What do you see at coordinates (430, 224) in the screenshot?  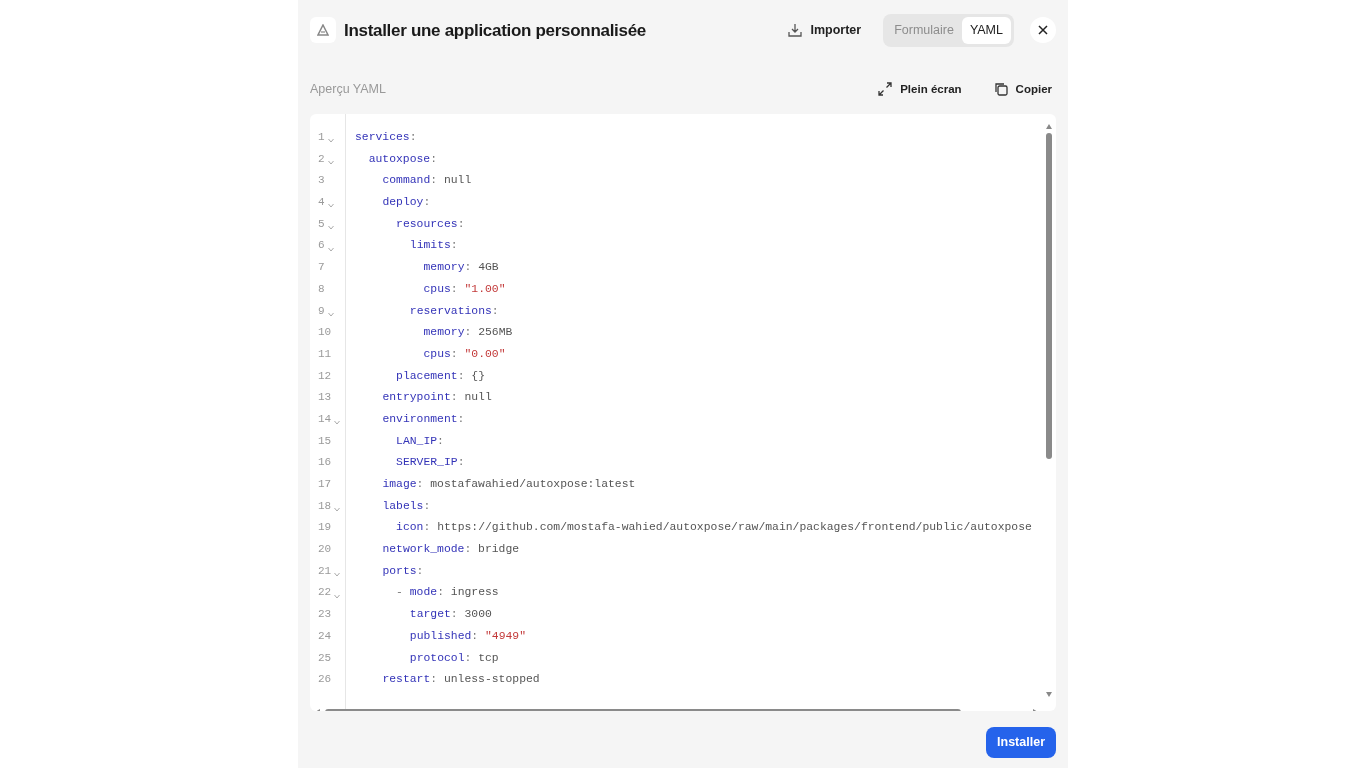 I see `code-line: resources:` at bounding box center [430, 224].